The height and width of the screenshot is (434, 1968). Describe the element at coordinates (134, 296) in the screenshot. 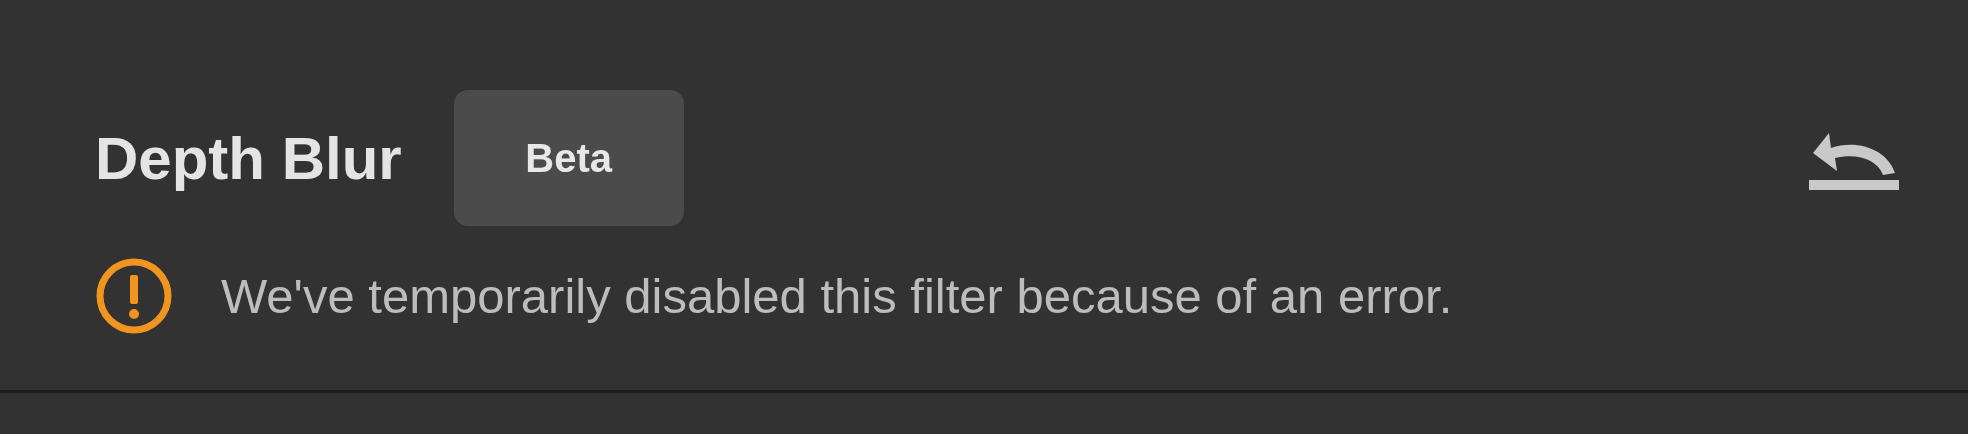

I see `warning-icon` at that location.